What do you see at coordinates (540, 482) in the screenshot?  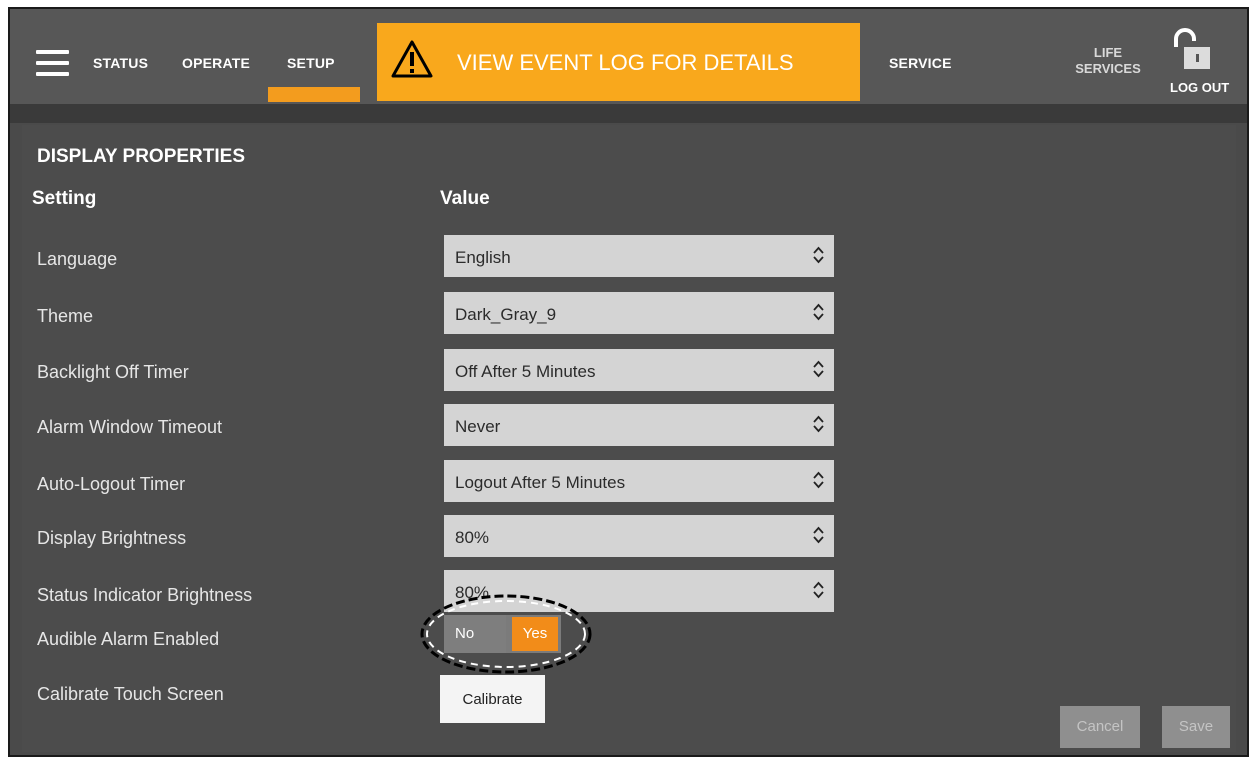 I see `auto-logout-timer-value: Logout After 5 Minutes` at bounding box center [540, 482].